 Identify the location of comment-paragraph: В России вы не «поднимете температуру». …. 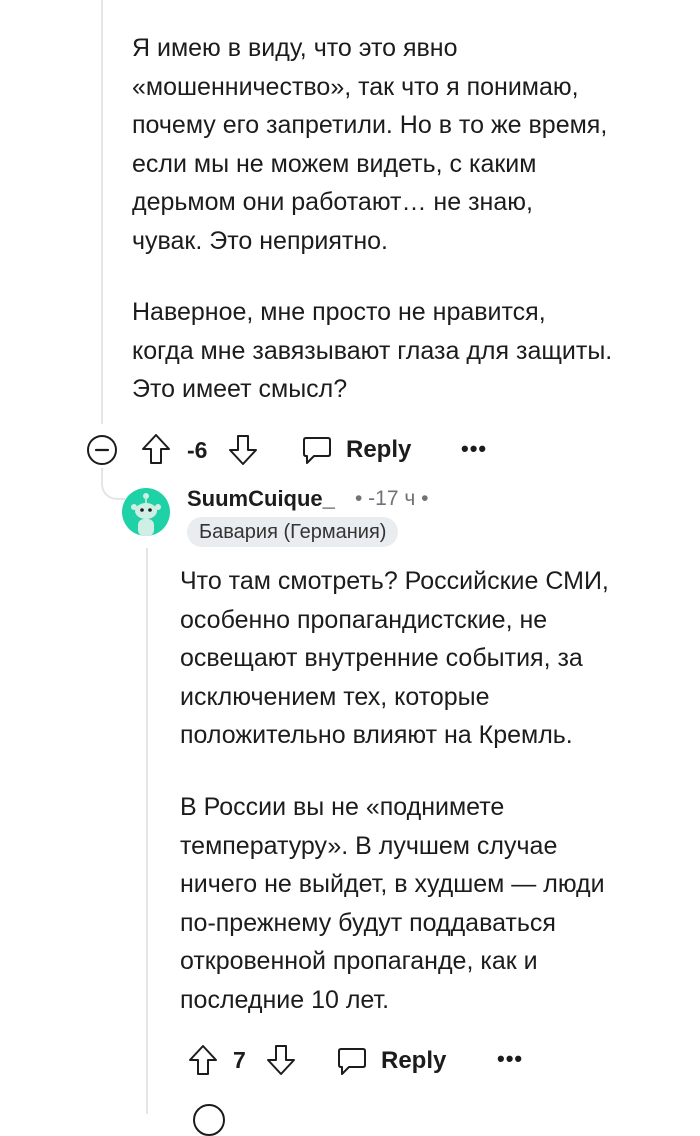
(392, 903).